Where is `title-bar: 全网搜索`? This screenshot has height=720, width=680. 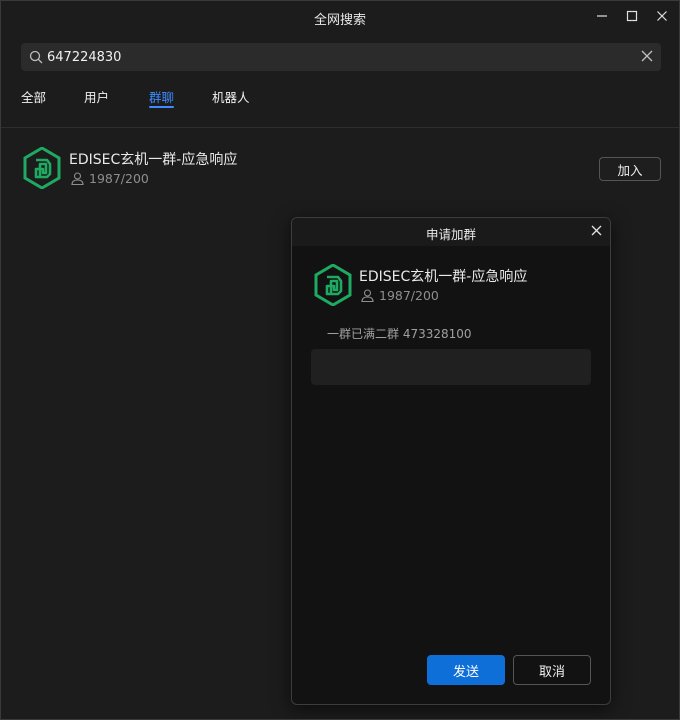
title-bar: 全网搜索 is located at coordinates (340, 17).